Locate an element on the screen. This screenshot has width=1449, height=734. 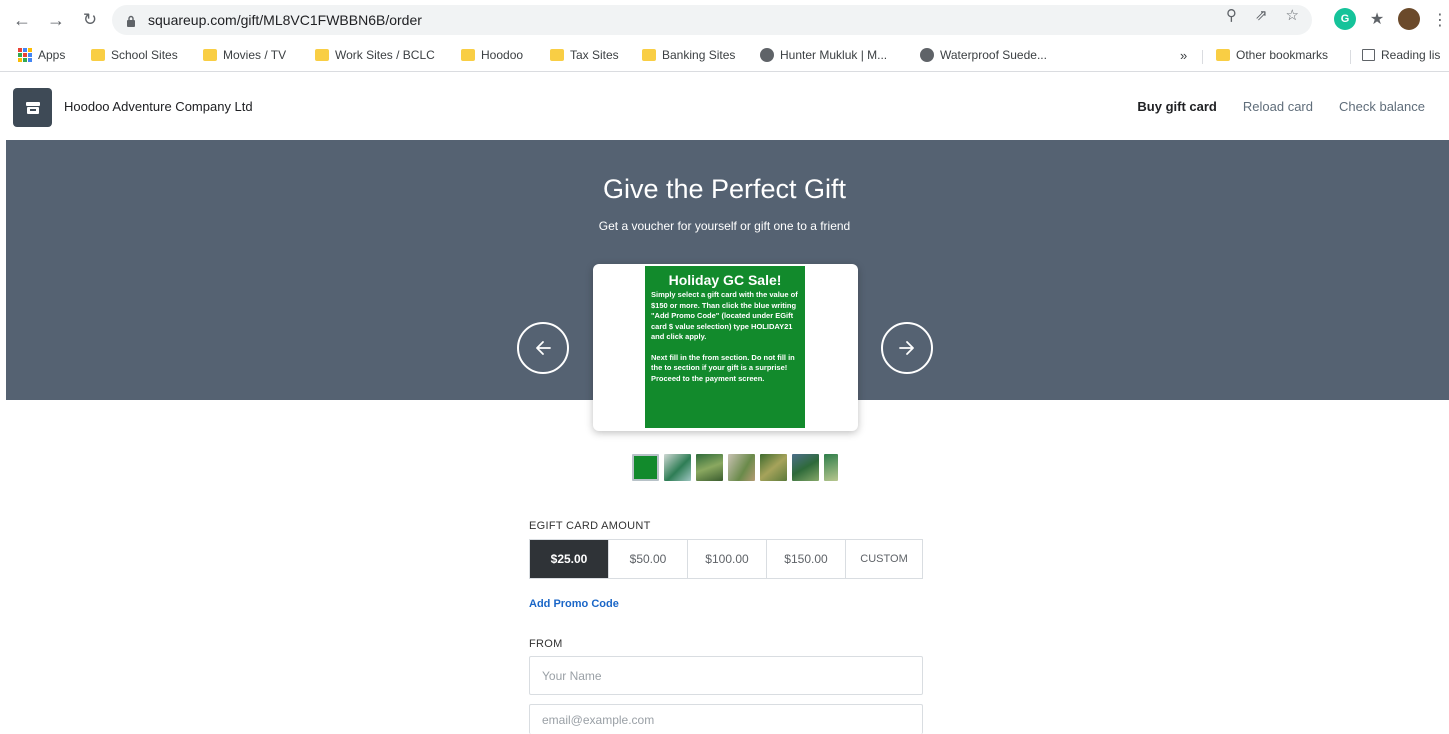
lock-icon is located at coordinates (131, 20).